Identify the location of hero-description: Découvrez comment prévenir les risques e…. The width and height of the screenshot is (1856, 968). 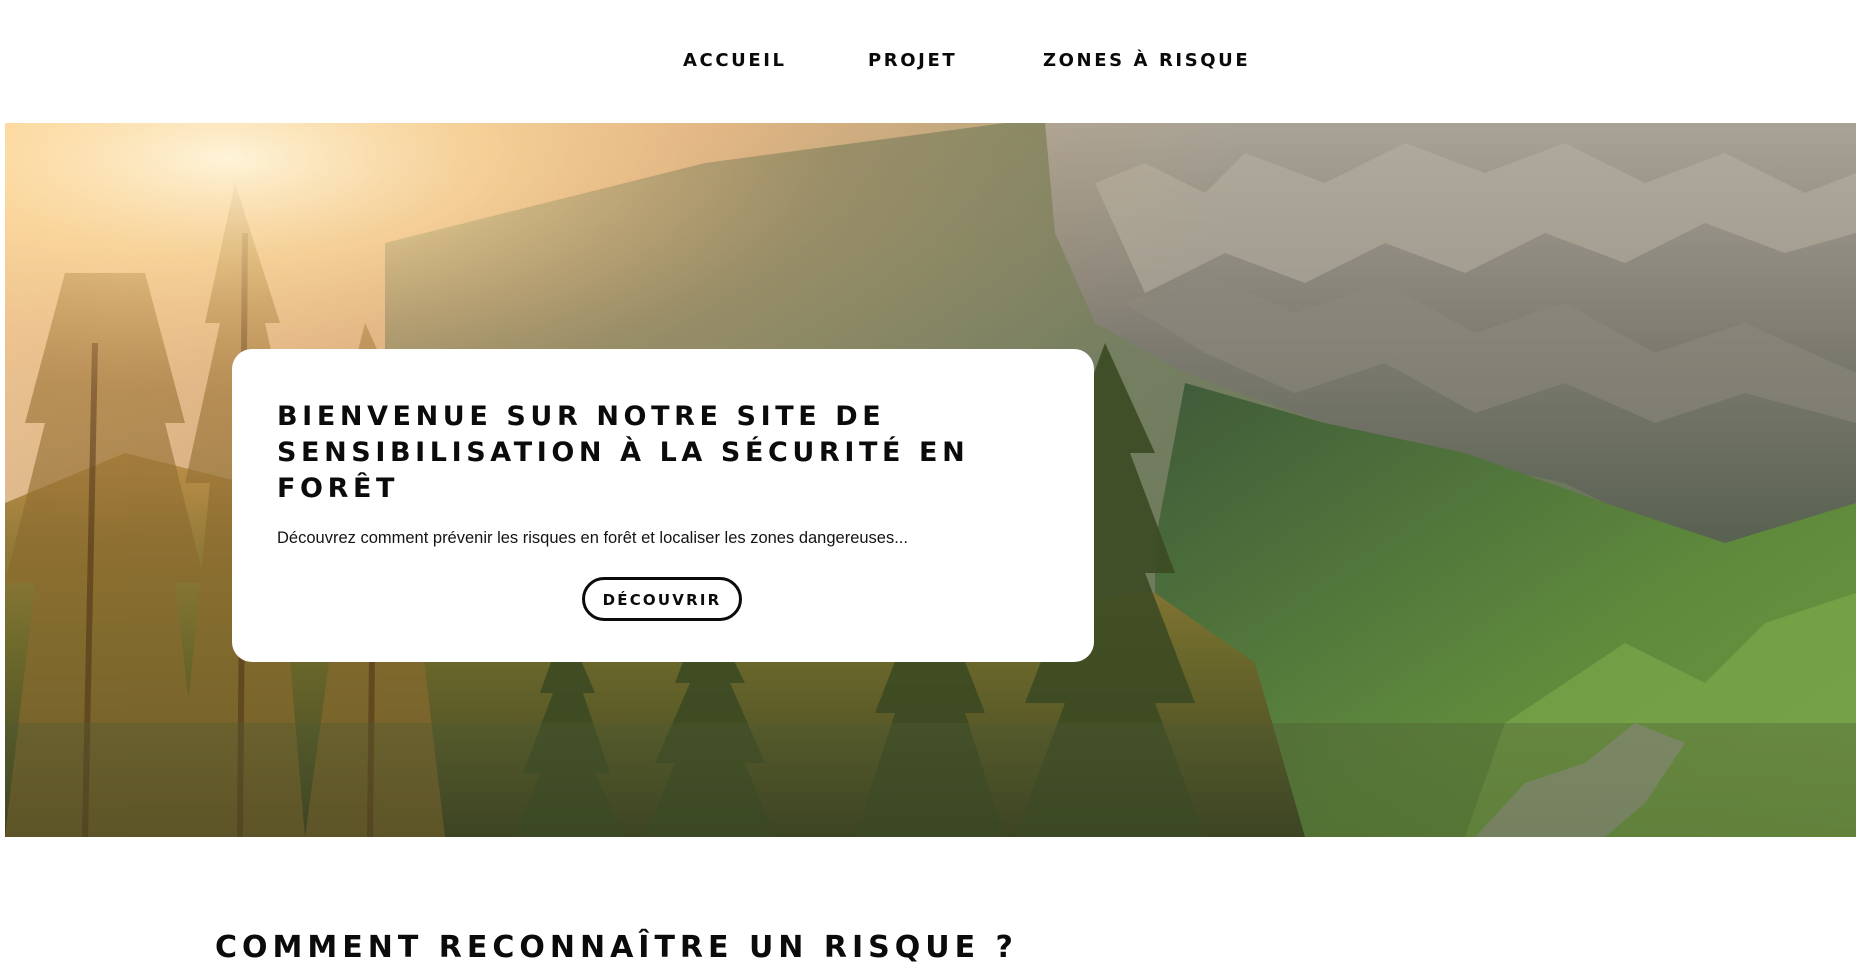
(592, 538).